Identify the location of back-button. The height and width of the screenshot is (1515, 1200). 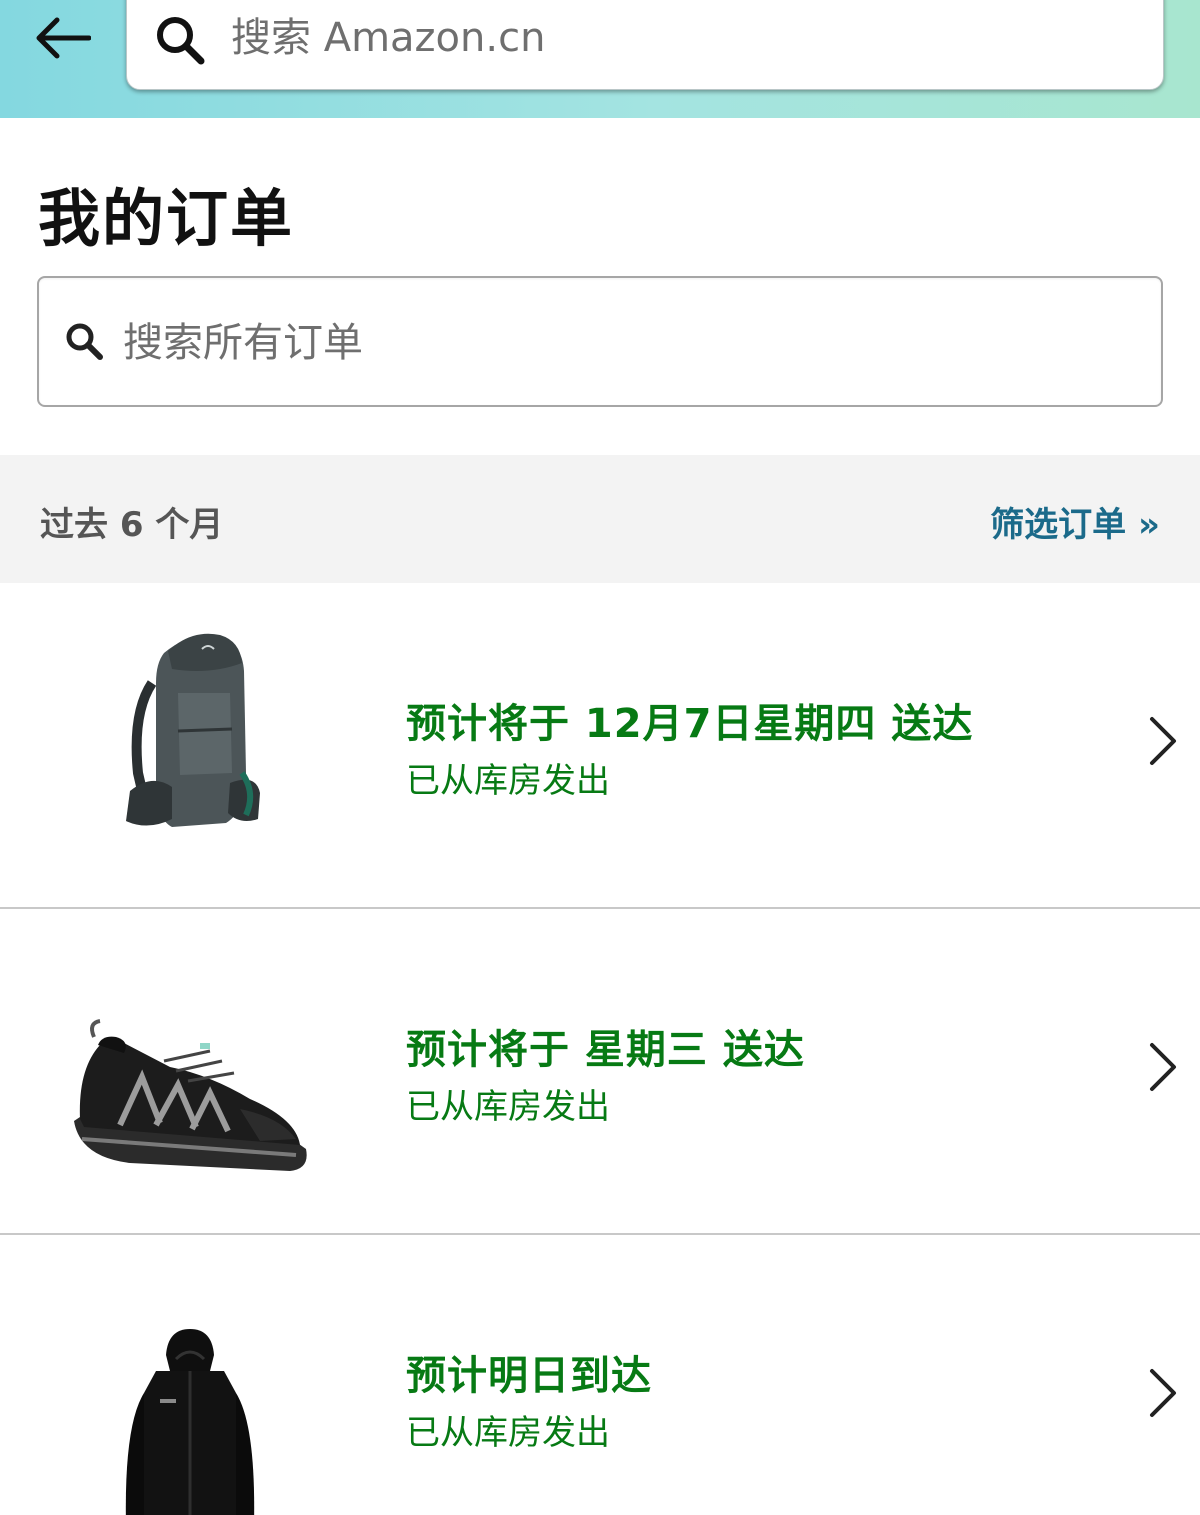
(62, 38).